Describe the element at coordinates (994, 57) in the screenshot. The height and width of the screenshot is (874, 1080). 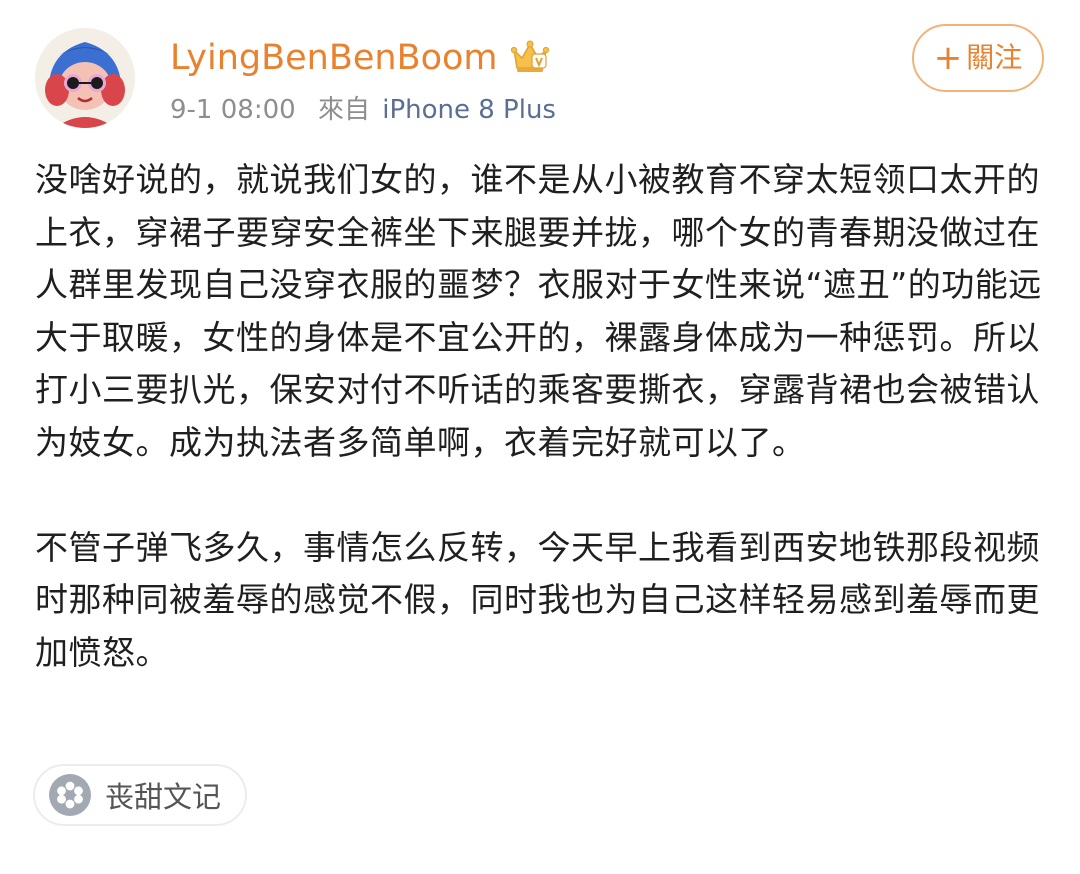
I see `follow-button-label: 關注` at that location.